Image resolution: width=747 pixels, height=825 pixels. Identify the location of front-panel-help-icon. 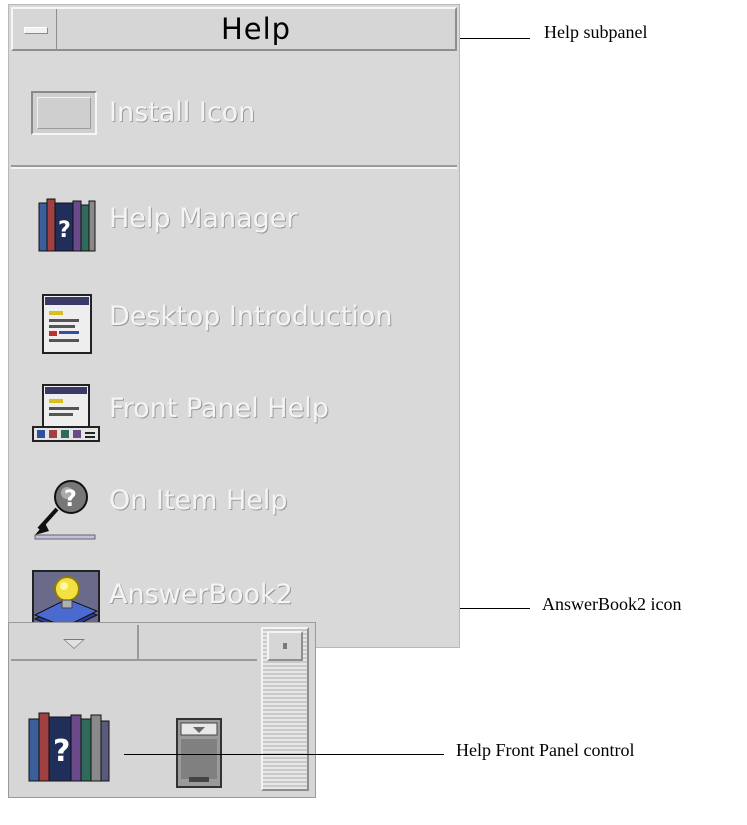
(66, 413).